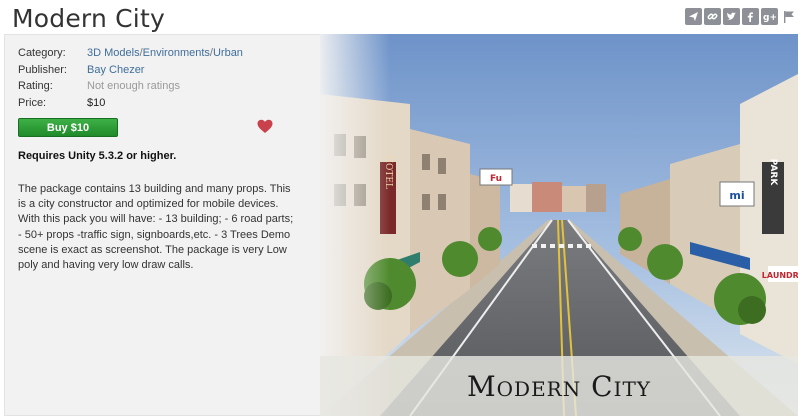 The width and height of the screenshot is (803, 420). What do you see at coordinates (788, 16) in the screenshot?
I see `flag-icon` at bounding box center [788, 16].